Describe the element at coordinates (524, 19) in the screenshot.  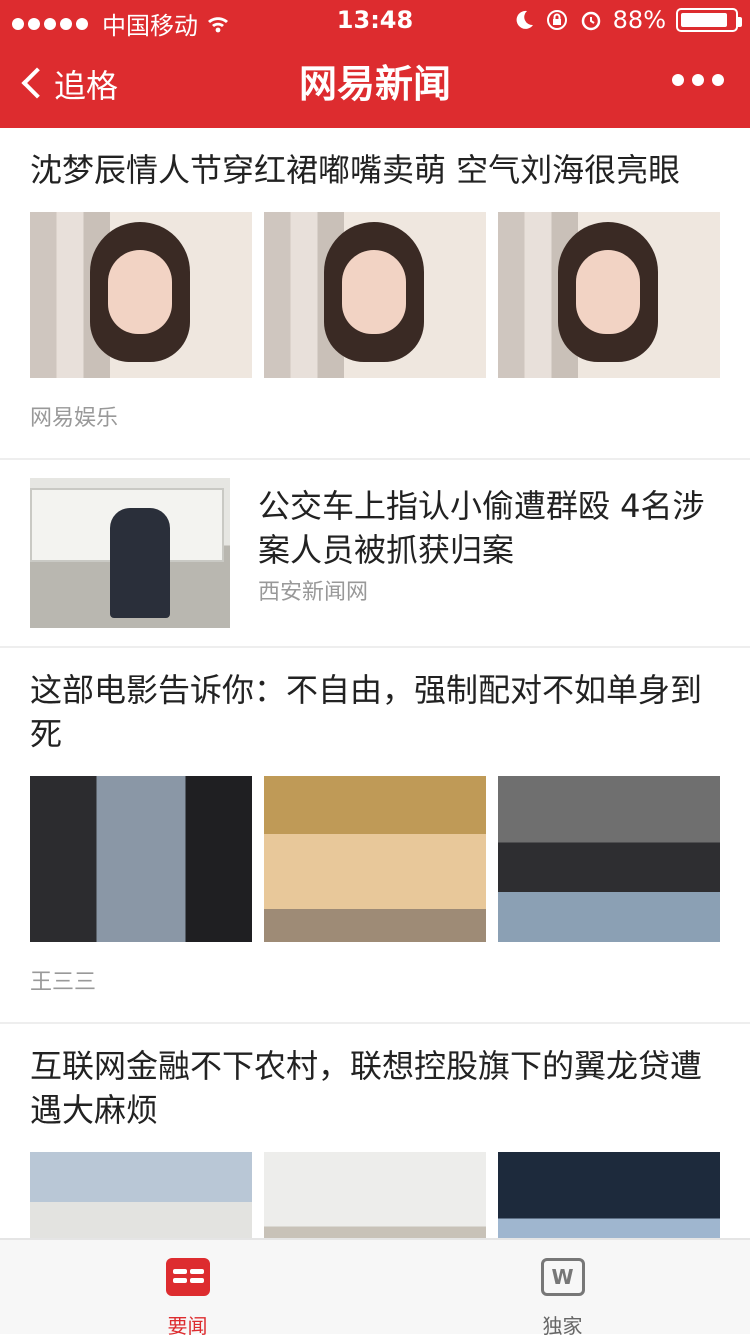
I see `moon-icon` at that location.